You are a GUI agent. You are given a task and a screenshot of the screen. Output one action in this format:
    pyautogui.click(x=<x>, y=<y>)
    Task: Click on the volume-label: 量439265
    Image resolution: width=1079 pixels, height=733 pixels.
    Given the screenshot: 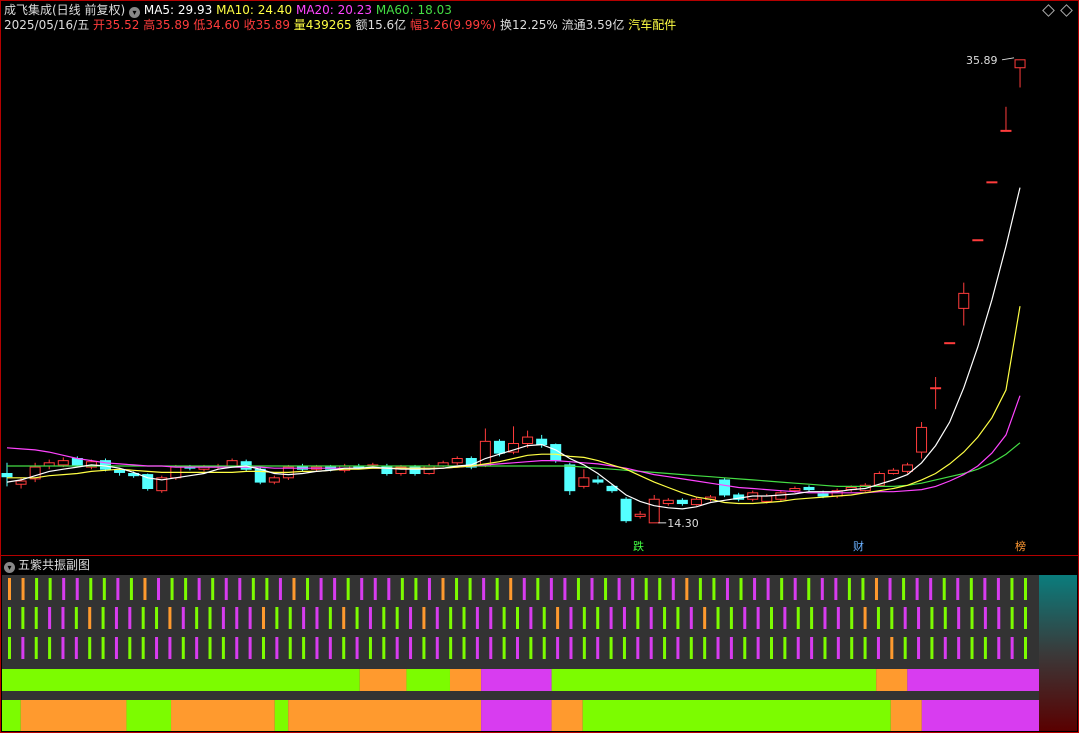 What is the action you would take?
    pyautogui.click(x=322, y=25)
    